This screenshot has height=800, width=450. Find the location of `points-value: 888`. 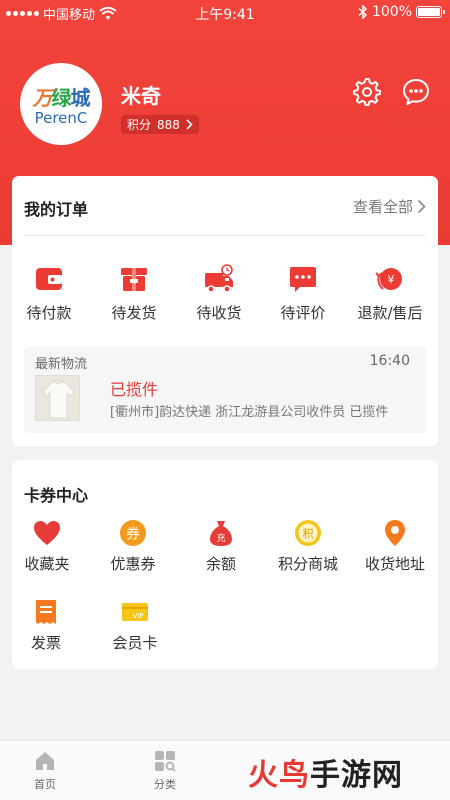

points-value: 888 is located at coordinates (168, 124).